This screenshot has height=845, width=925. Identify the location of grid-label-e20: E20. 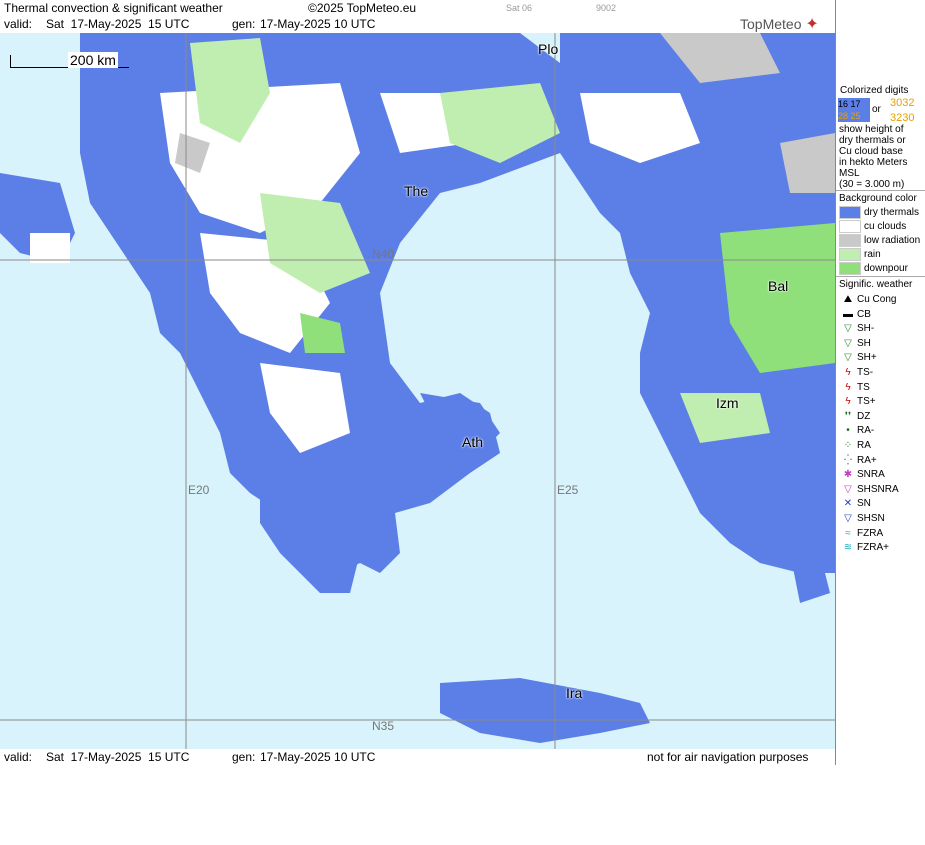
(199, 490).